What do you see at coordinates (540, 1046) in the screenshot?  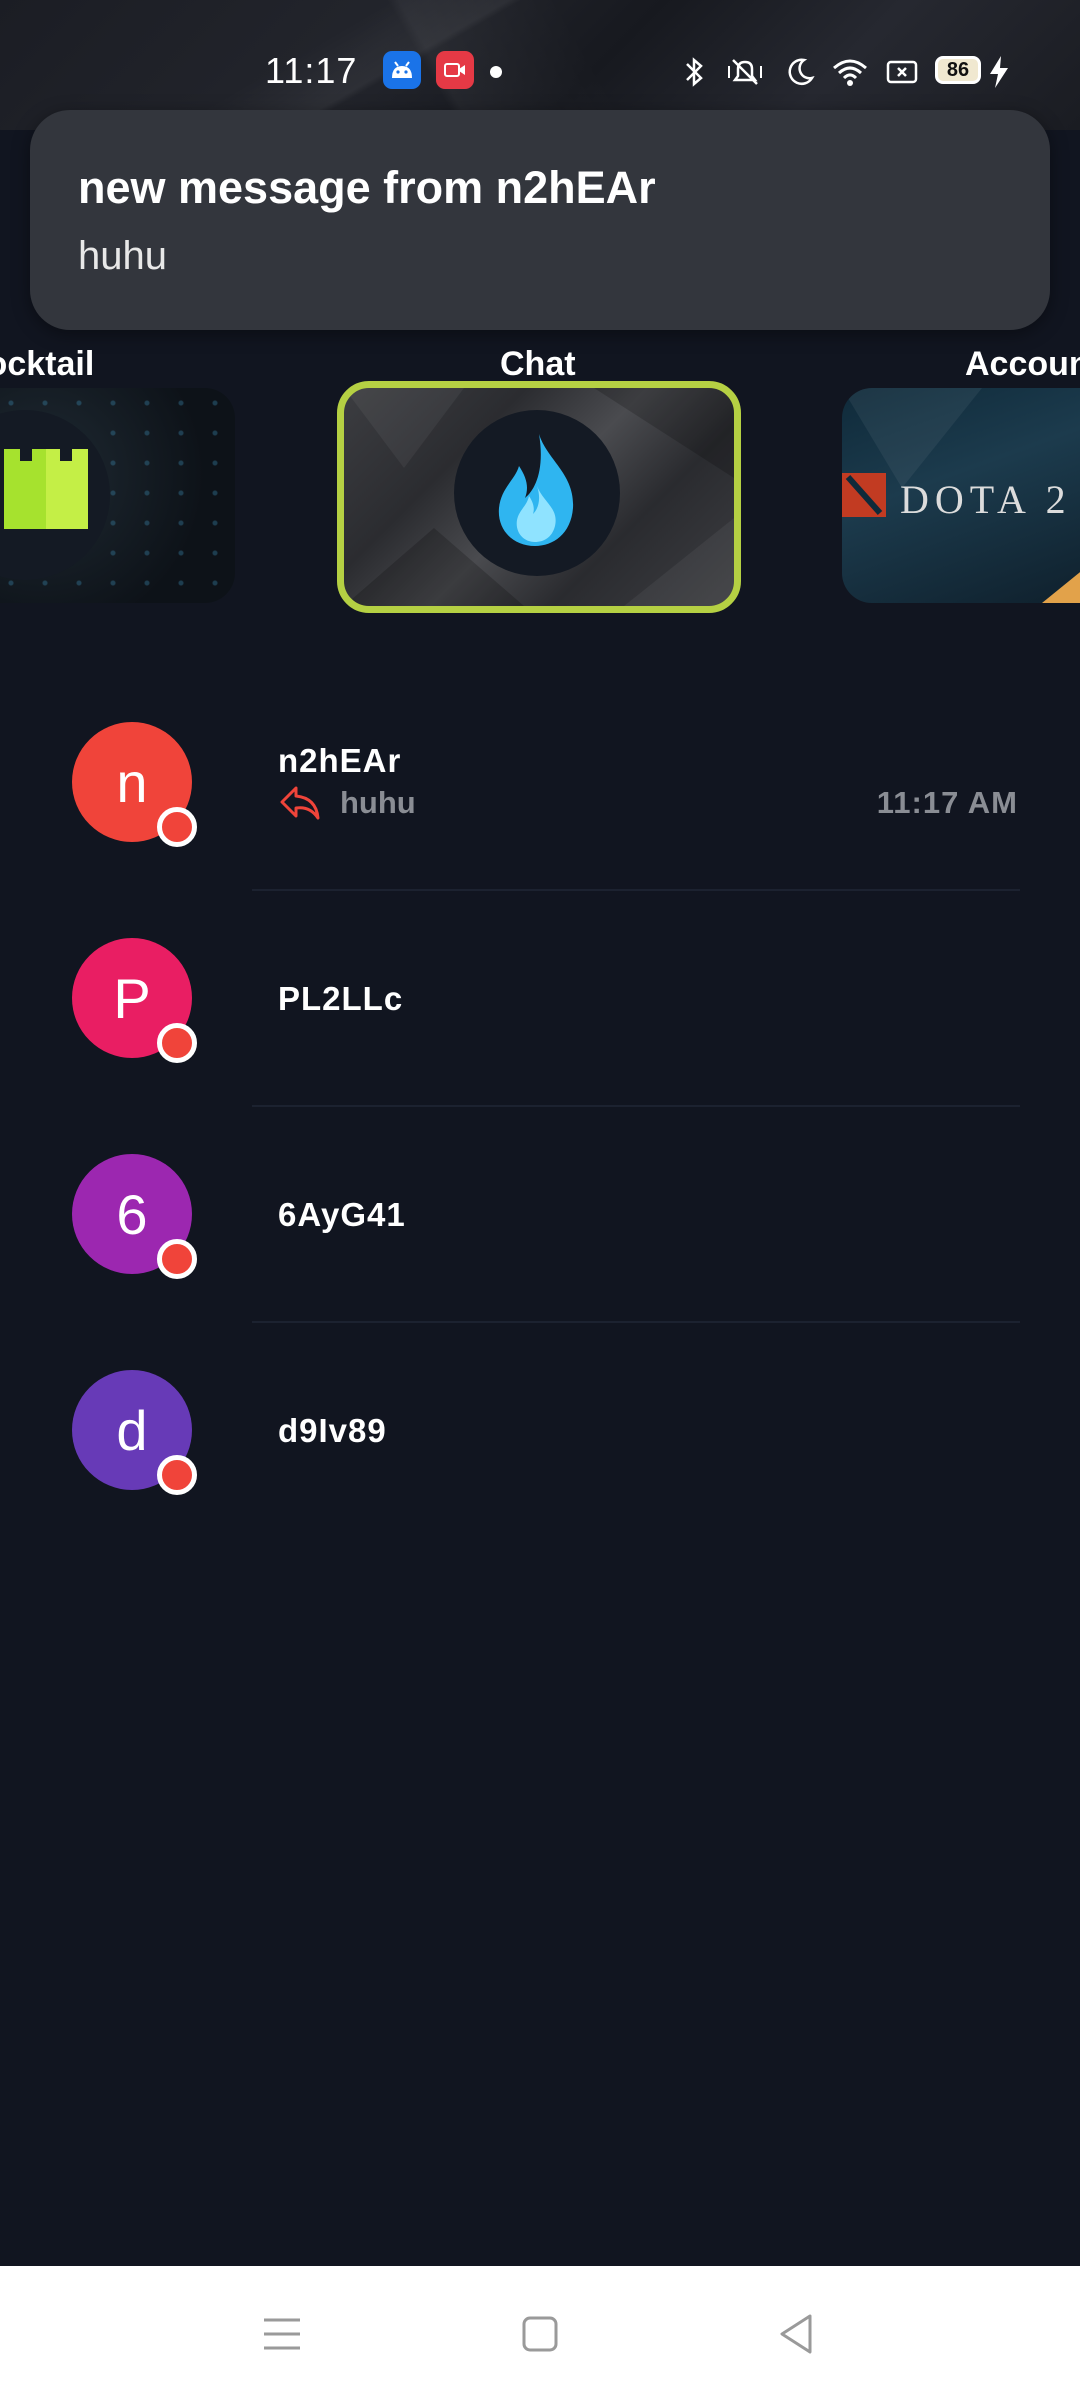 I see `chat-item-PL2LLc: P PL2LLc` at bounding box center [540, 1046].